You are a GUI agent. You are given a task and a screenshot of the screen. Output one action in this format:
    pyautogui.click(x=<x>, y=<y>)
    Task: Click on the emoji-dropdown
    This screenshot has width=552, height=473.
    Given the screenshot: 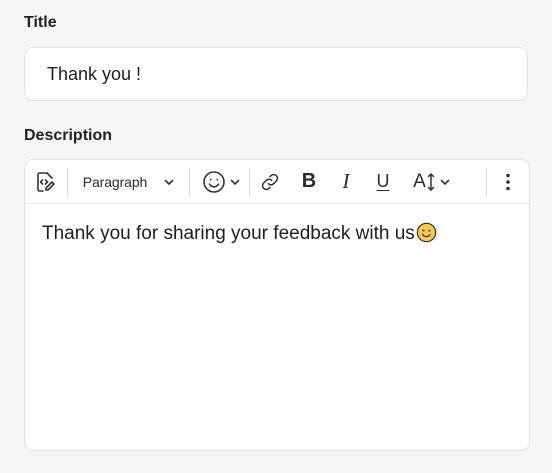 What is the action you would take?
    pyautogui.click(x=221, y=181)
    